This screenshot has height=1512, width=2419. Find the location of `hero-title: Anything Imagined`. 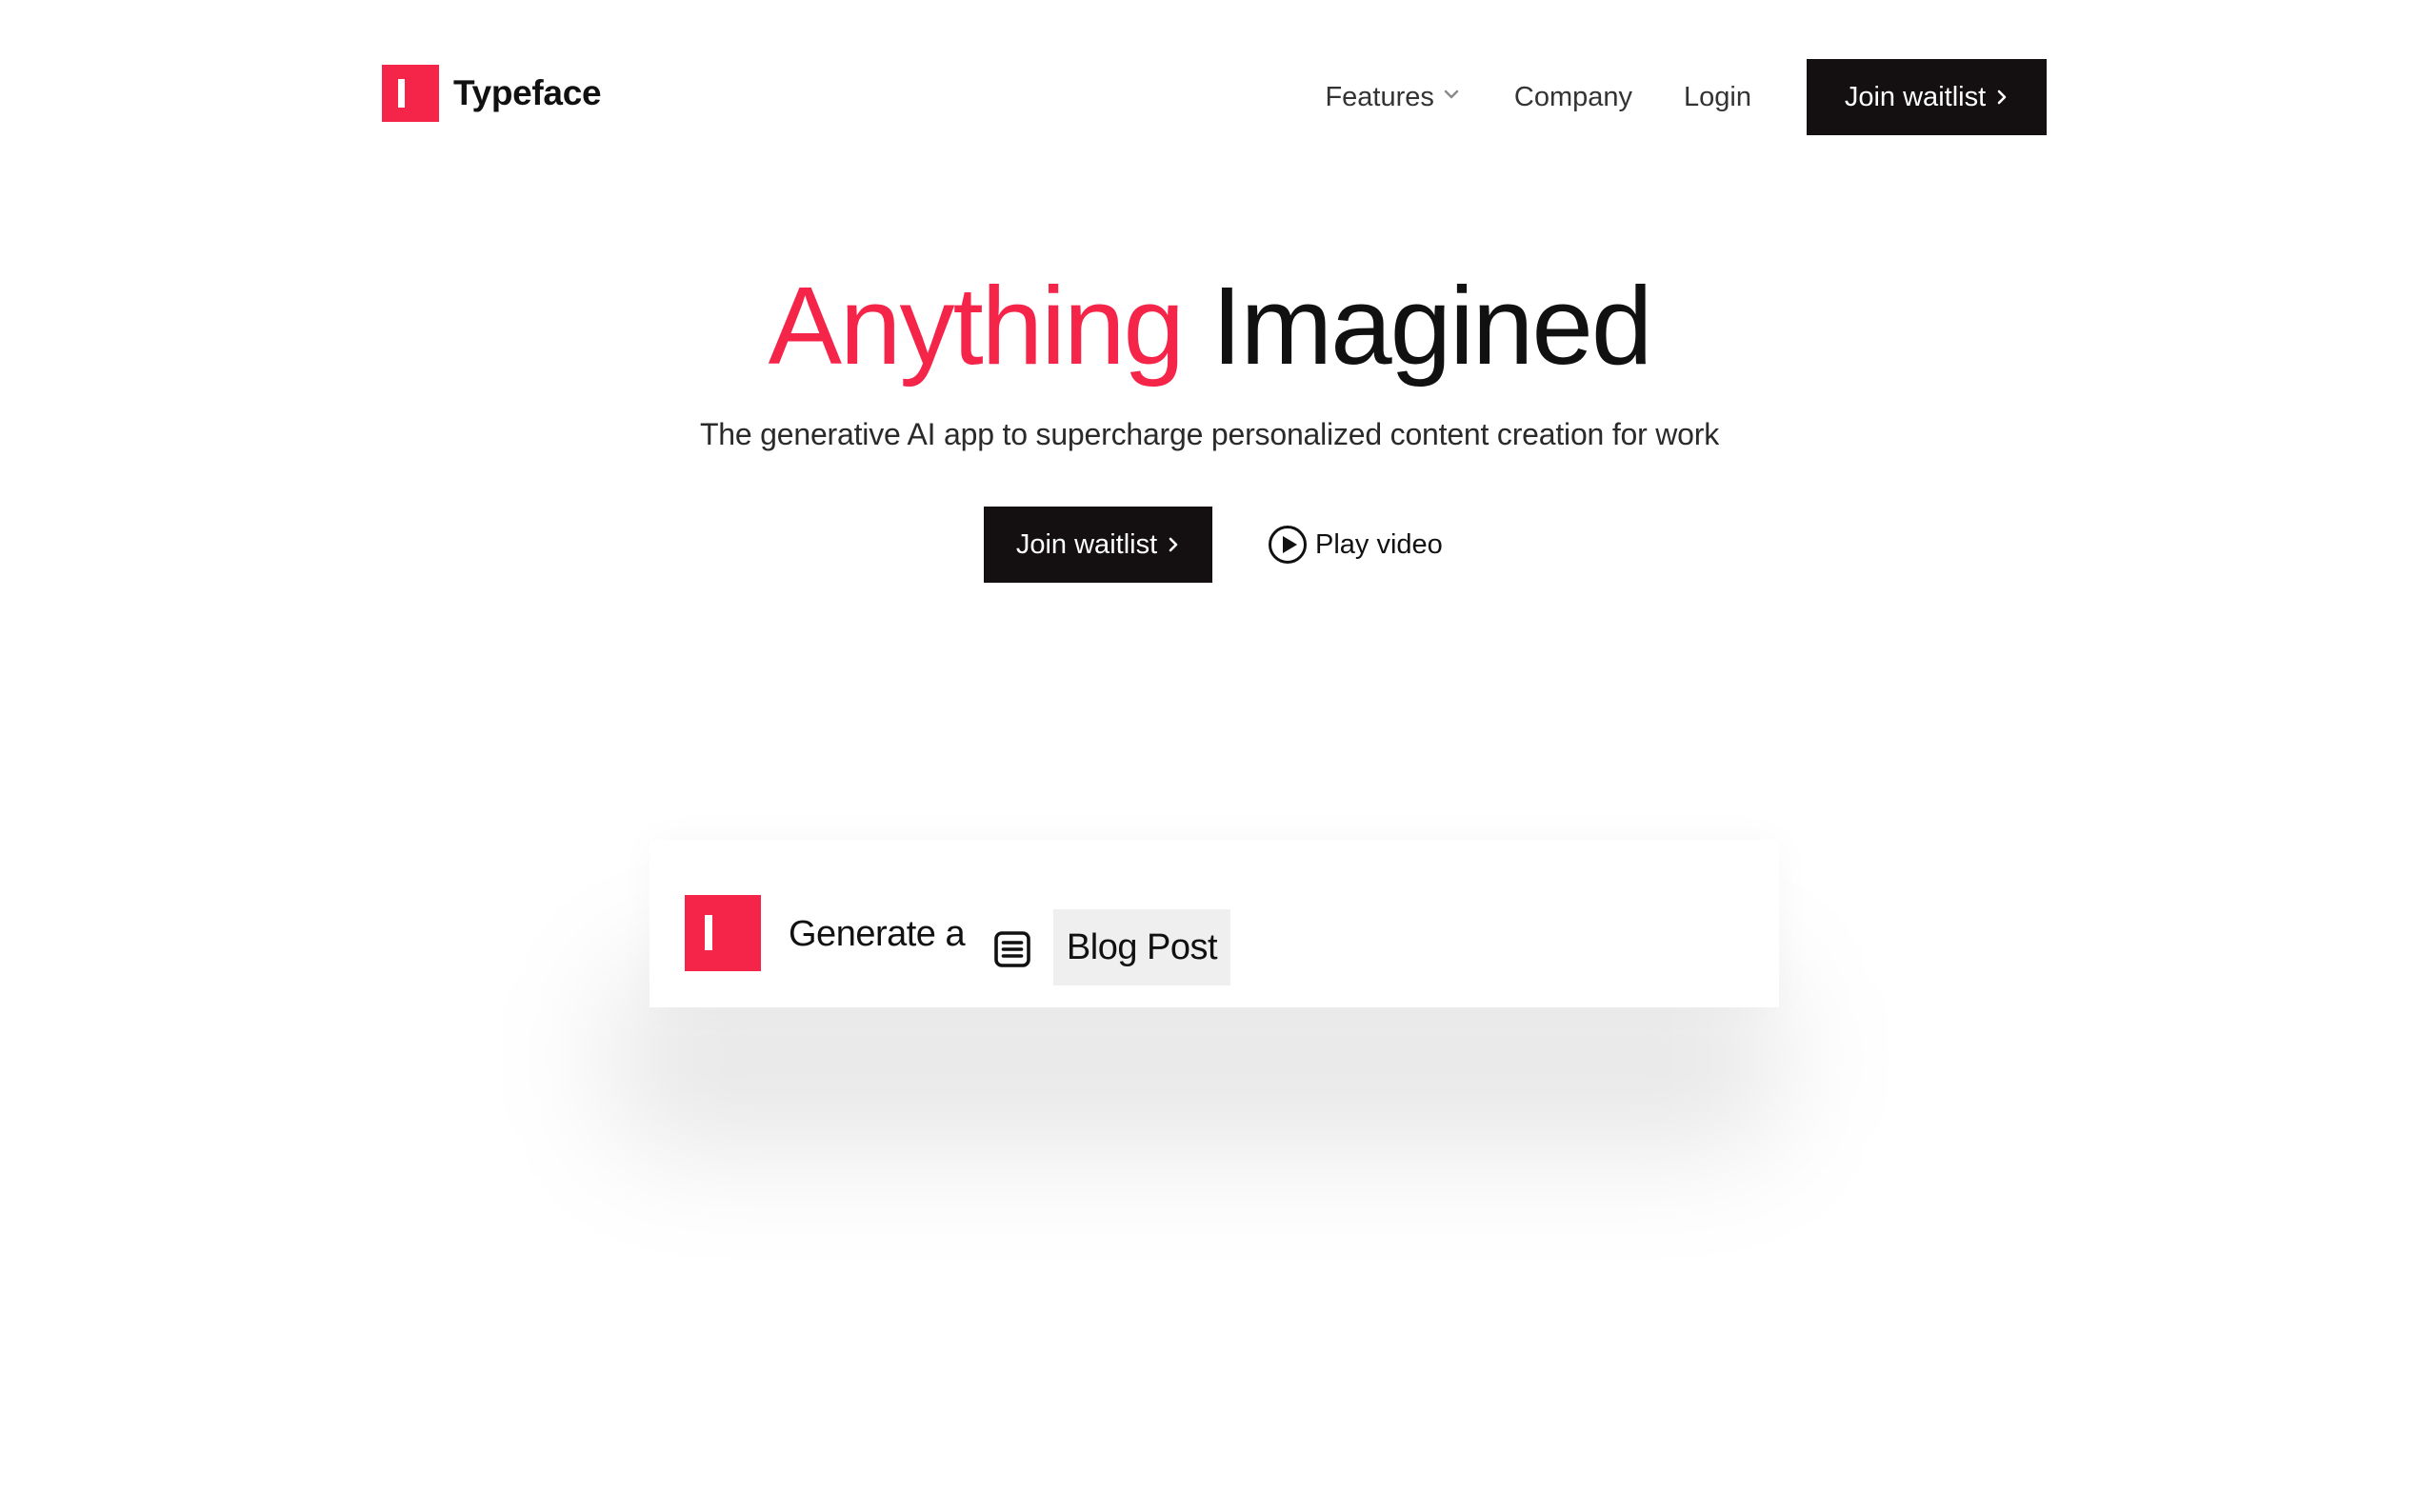

hero-title: Anything Imagined is located at coordinates (1209, 325).